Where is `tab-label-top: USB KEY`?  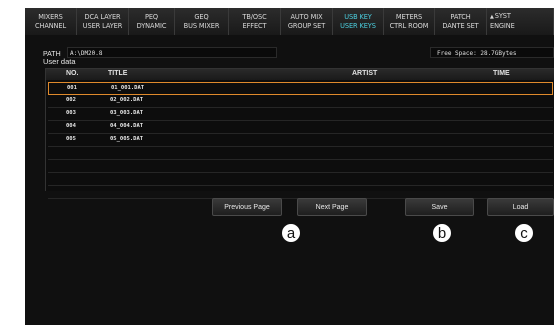
tab-label-top: USB KEY is located at coordinates (358, 16).